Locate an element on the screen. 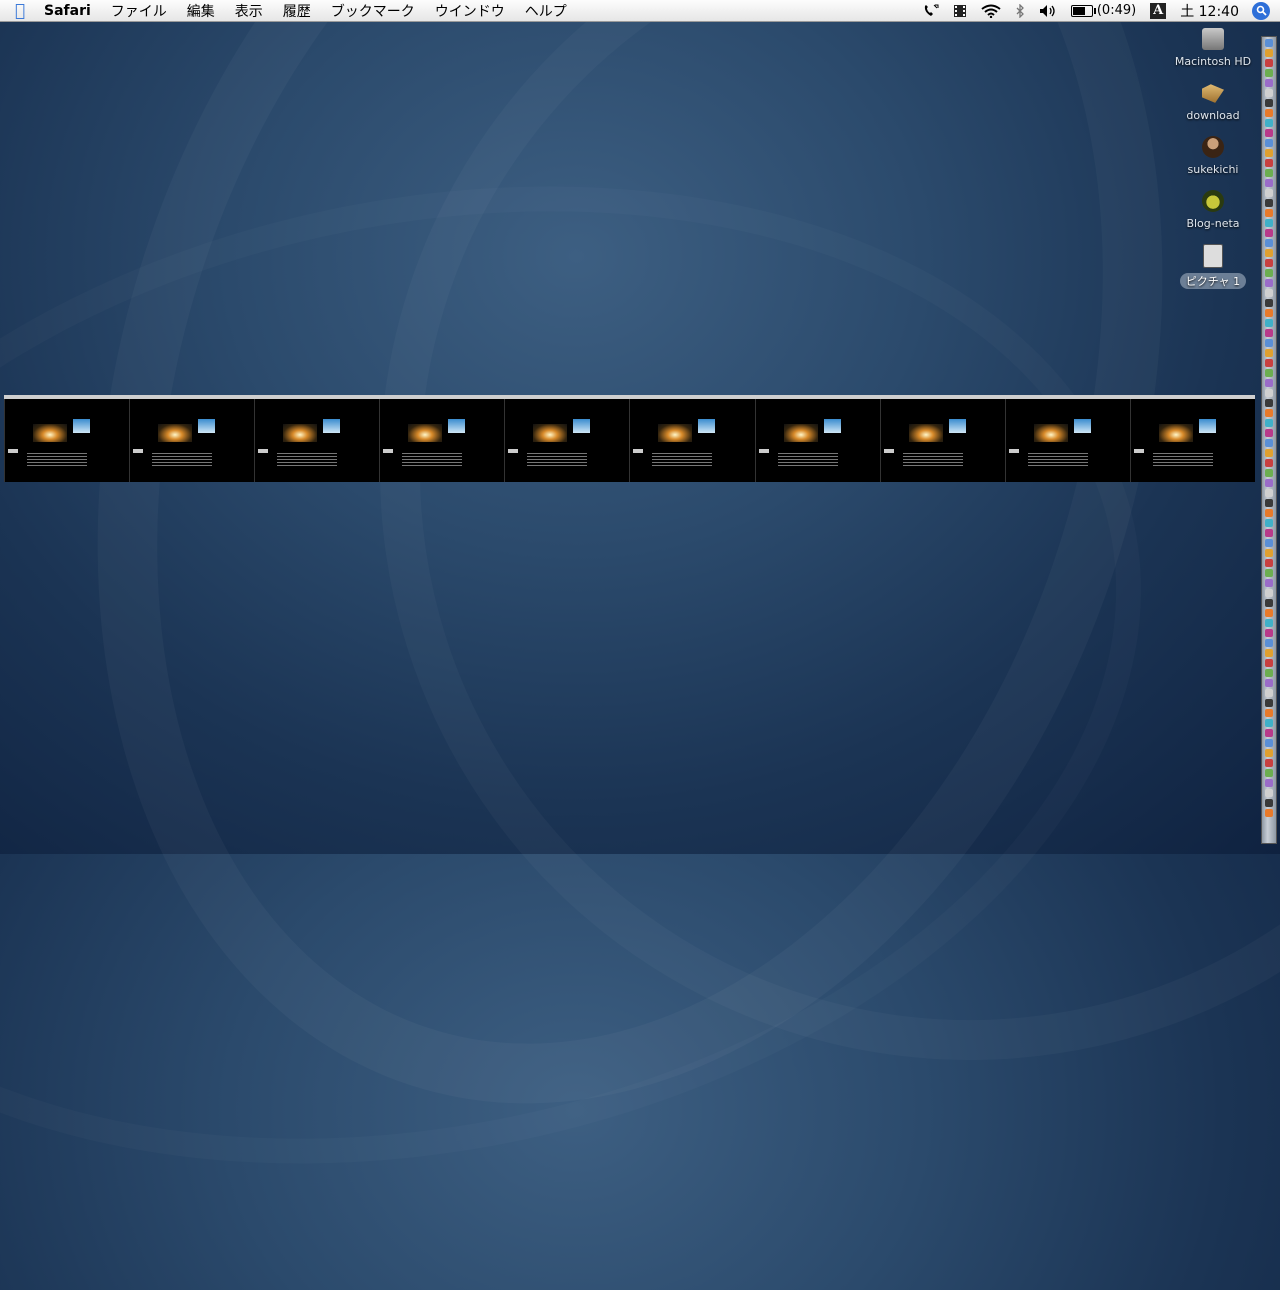  bluetooth-icon is located at coordinates (1020, 10).